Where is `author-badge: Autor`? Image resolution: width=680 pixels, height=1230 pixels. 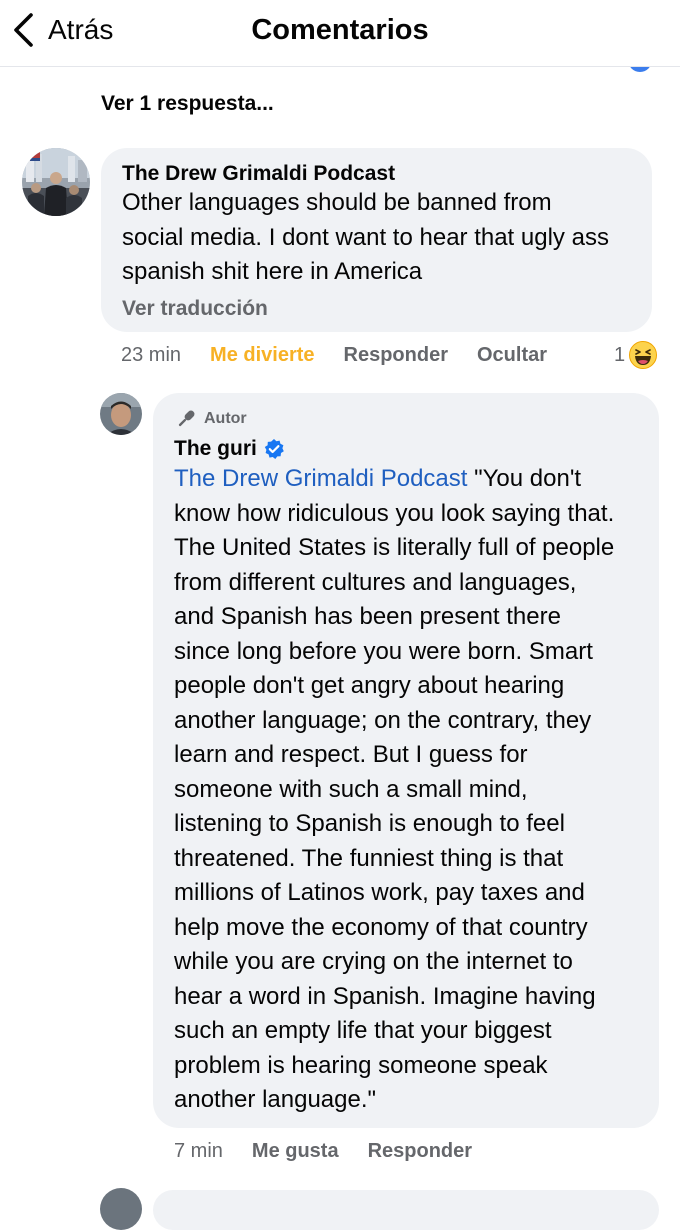
author-badge: Autor is located at coordinates (210, 419).